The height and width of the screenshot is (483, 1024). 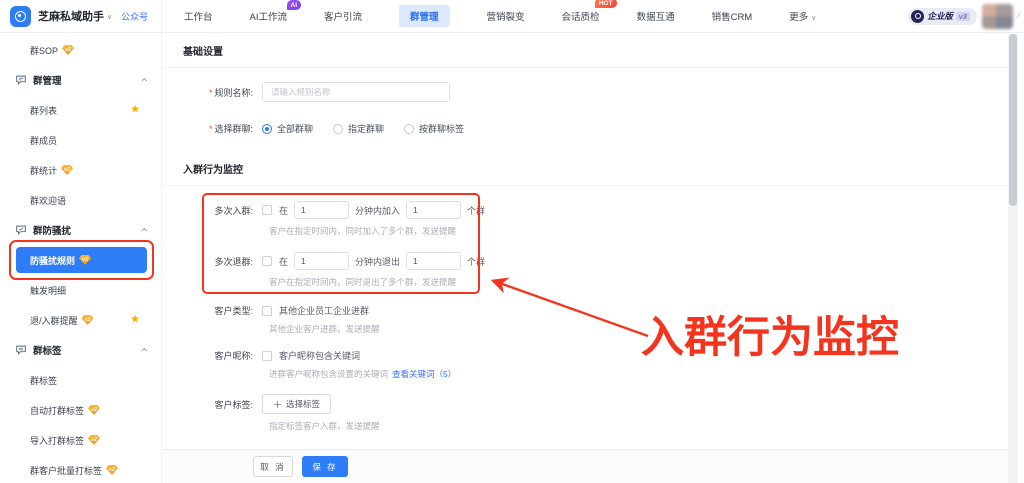 I want to click on multi-quit-help: 客户在指定时间内，同时退出了多个群，发送提醒, so click(x=363, y=282).